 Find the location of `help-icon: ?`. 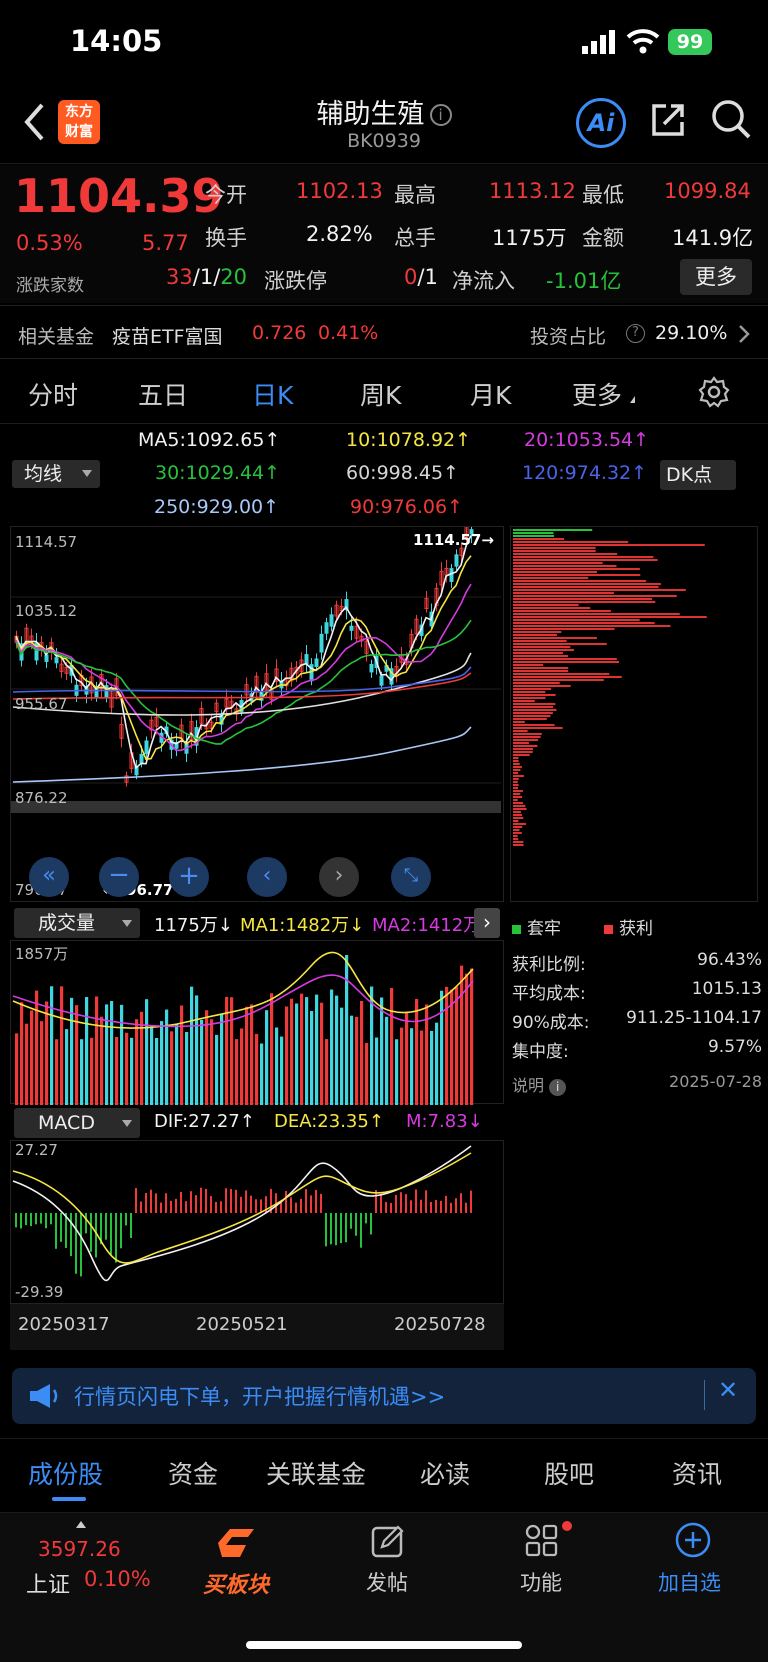

help-icon: ? is located at coordinates (635, 333).